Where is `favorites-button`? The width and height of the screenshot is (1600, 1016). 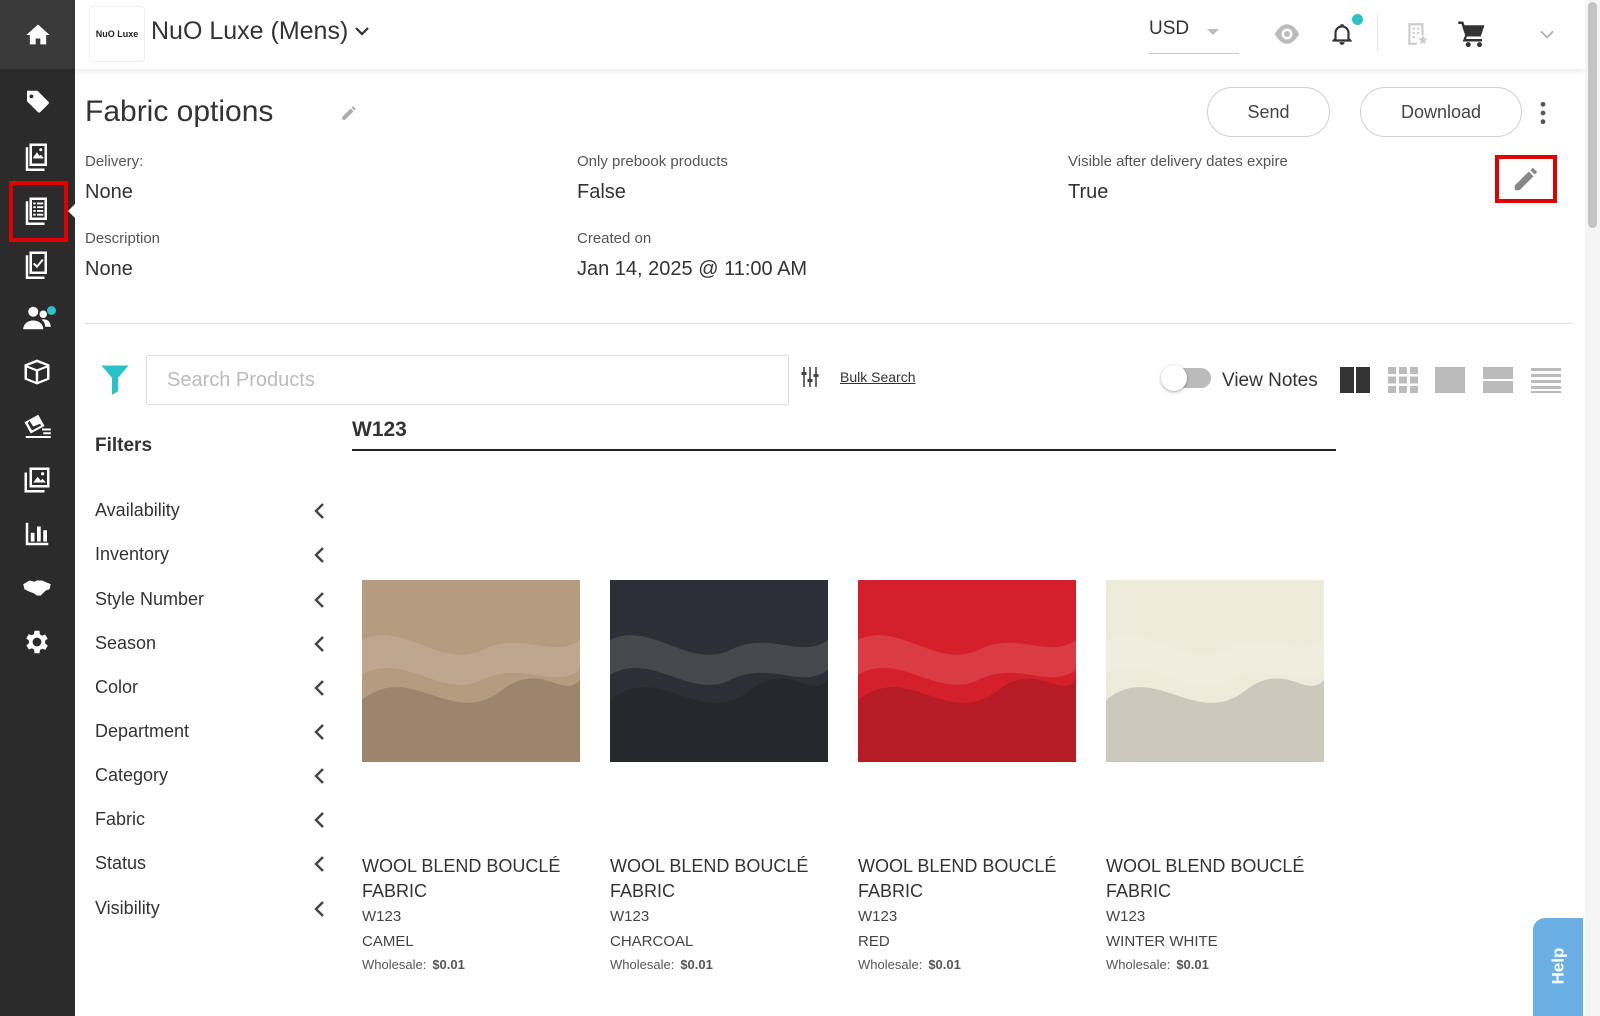 favorites-button is located at coordinates (1417, 34).